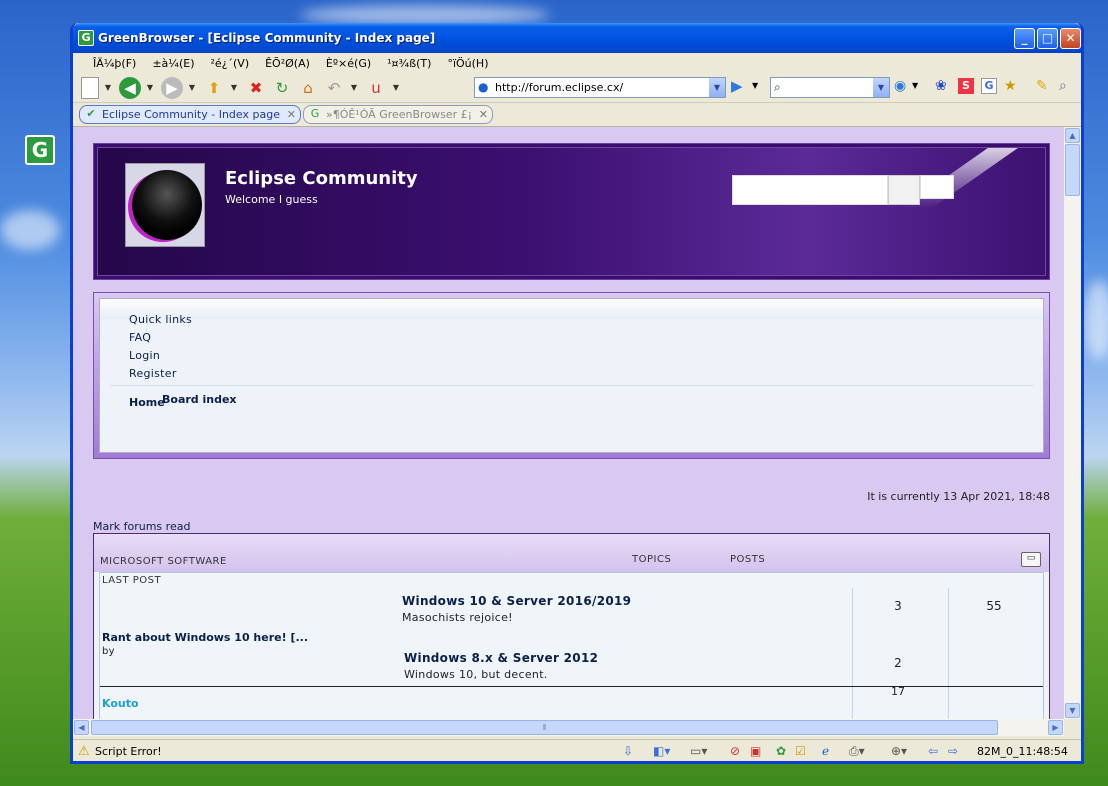 Image resolution: width=1108 pixels, height=786 pixels. What do you see at coordinates (1072, 423) in the screenshot?
I see `vertical-scrollbar: ▲ ▼` at bounding box center [1072, 423].